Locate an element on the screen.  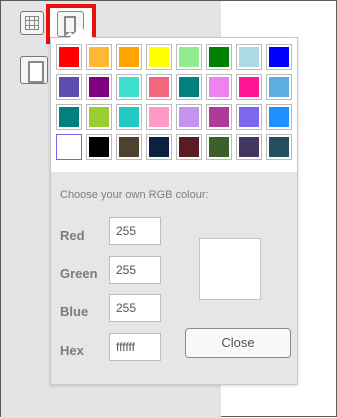
page-icon is located at coordinates (36, 72).